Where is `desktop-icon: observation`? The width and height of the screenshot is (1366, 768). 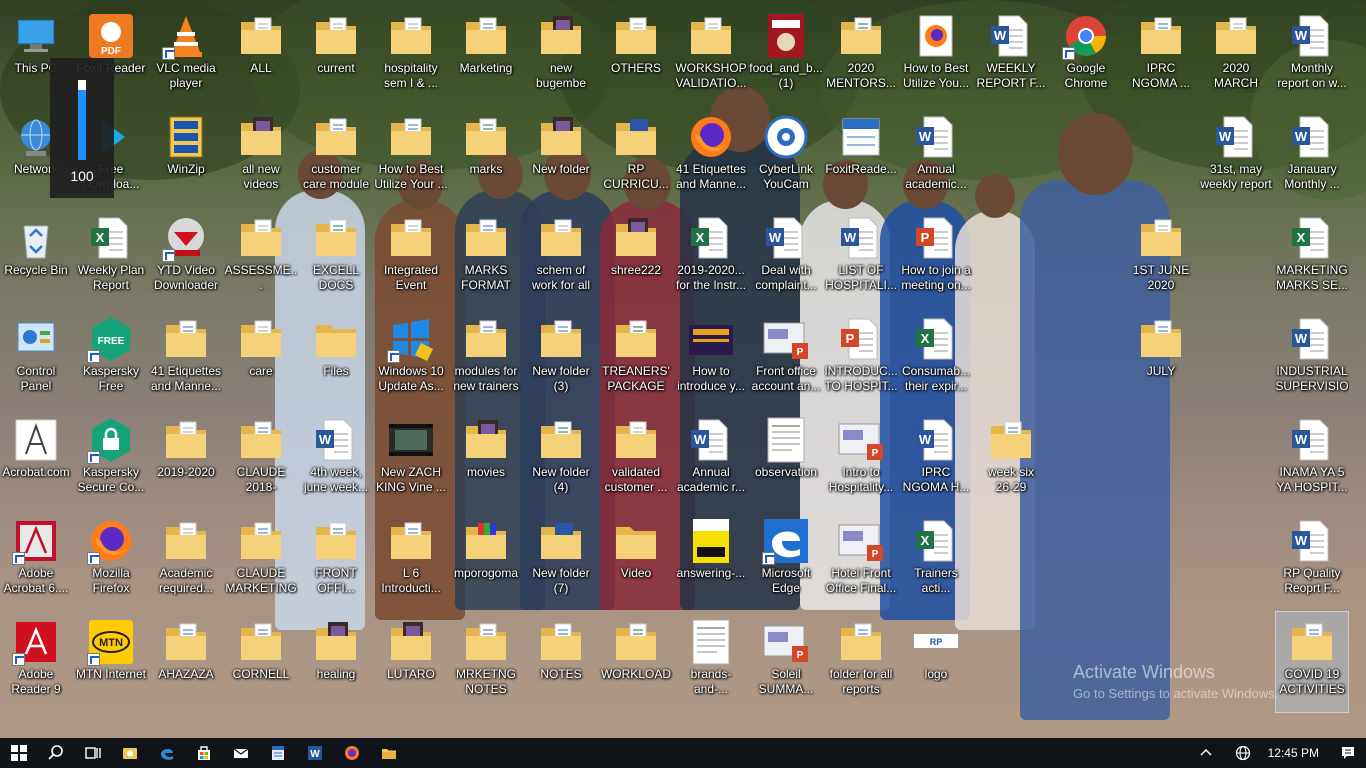 desktop-icon: observation is located at coordinates (786, 460).